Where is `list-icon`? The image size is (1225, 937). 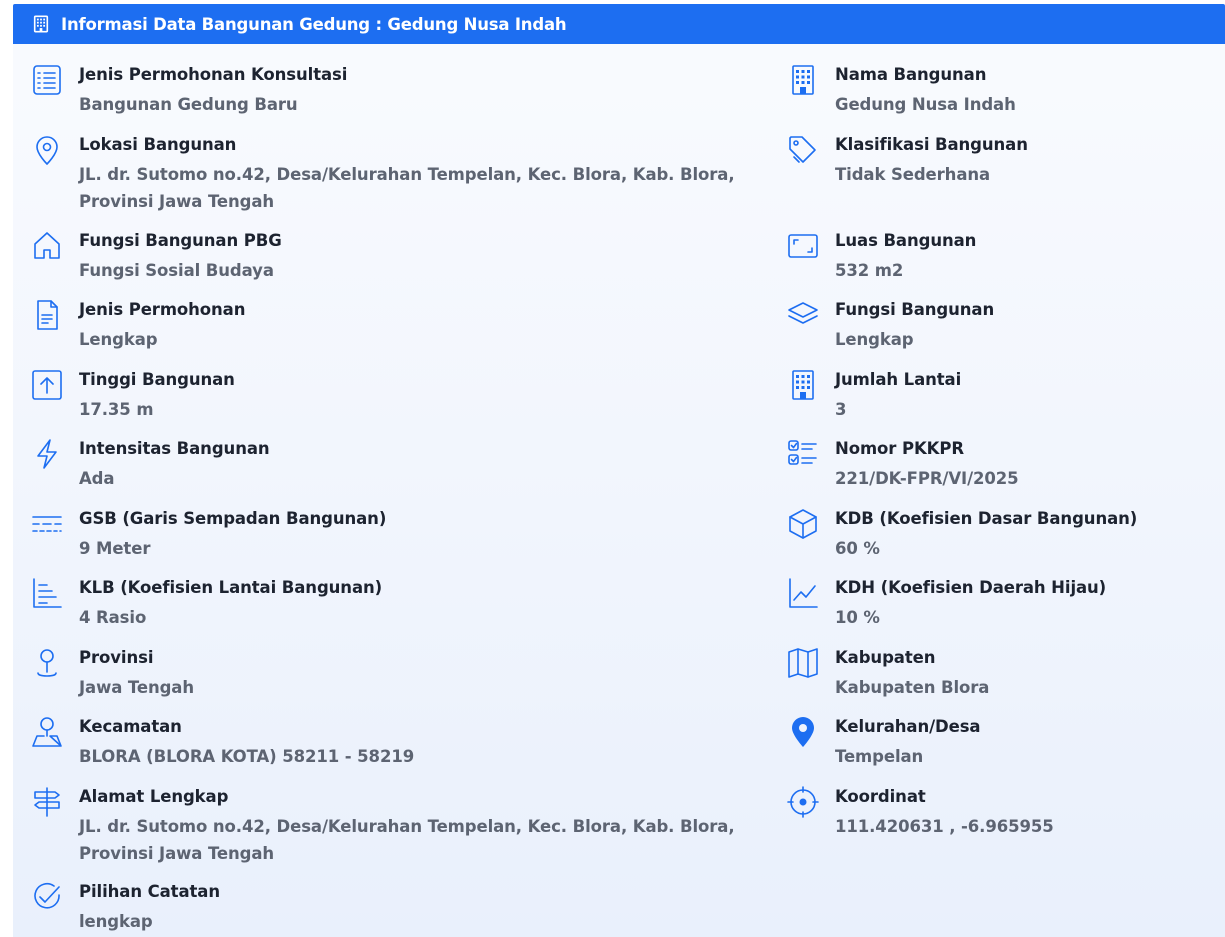 list-icon is located at coordinates (47, 80).